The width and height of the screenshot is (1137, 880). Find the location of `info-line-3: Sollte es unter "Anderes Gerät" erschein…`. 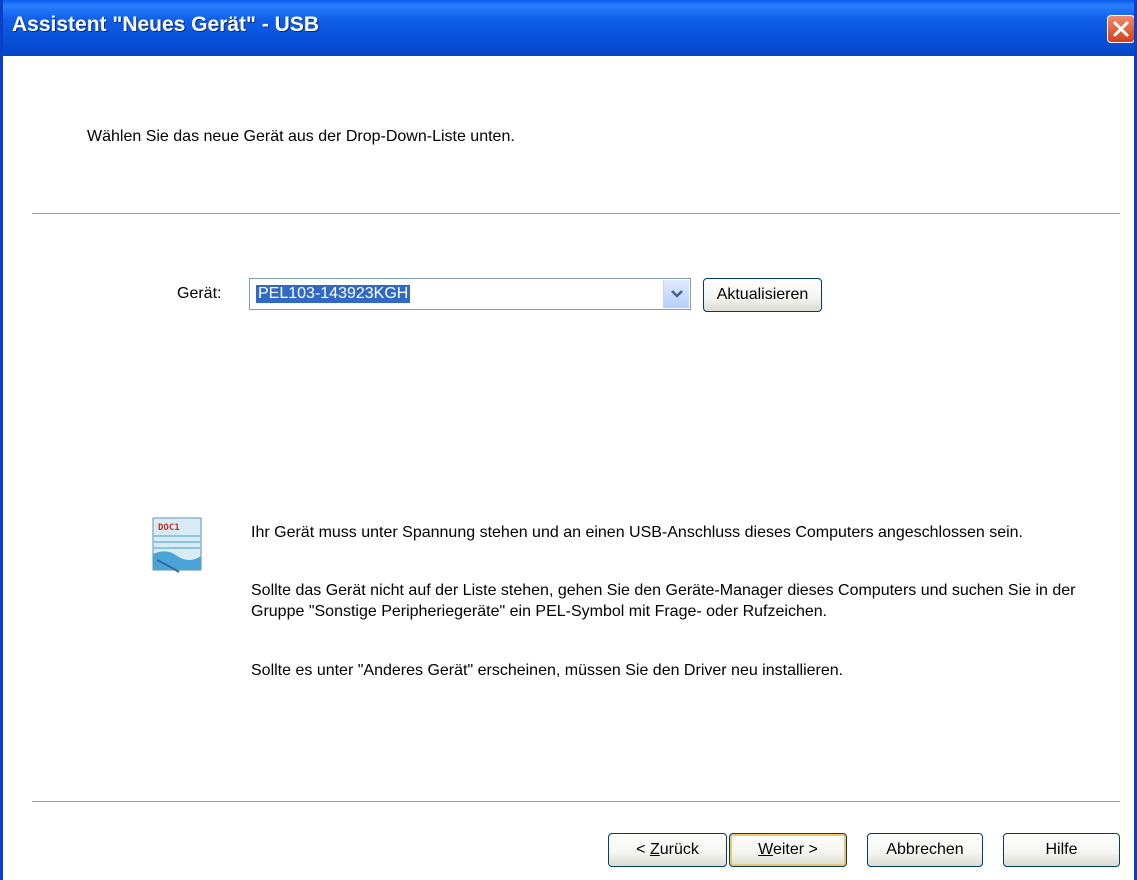

info-line-3: Sollte es unter "Anderes Gerät" erschein… is located at coordinates (547, 670).